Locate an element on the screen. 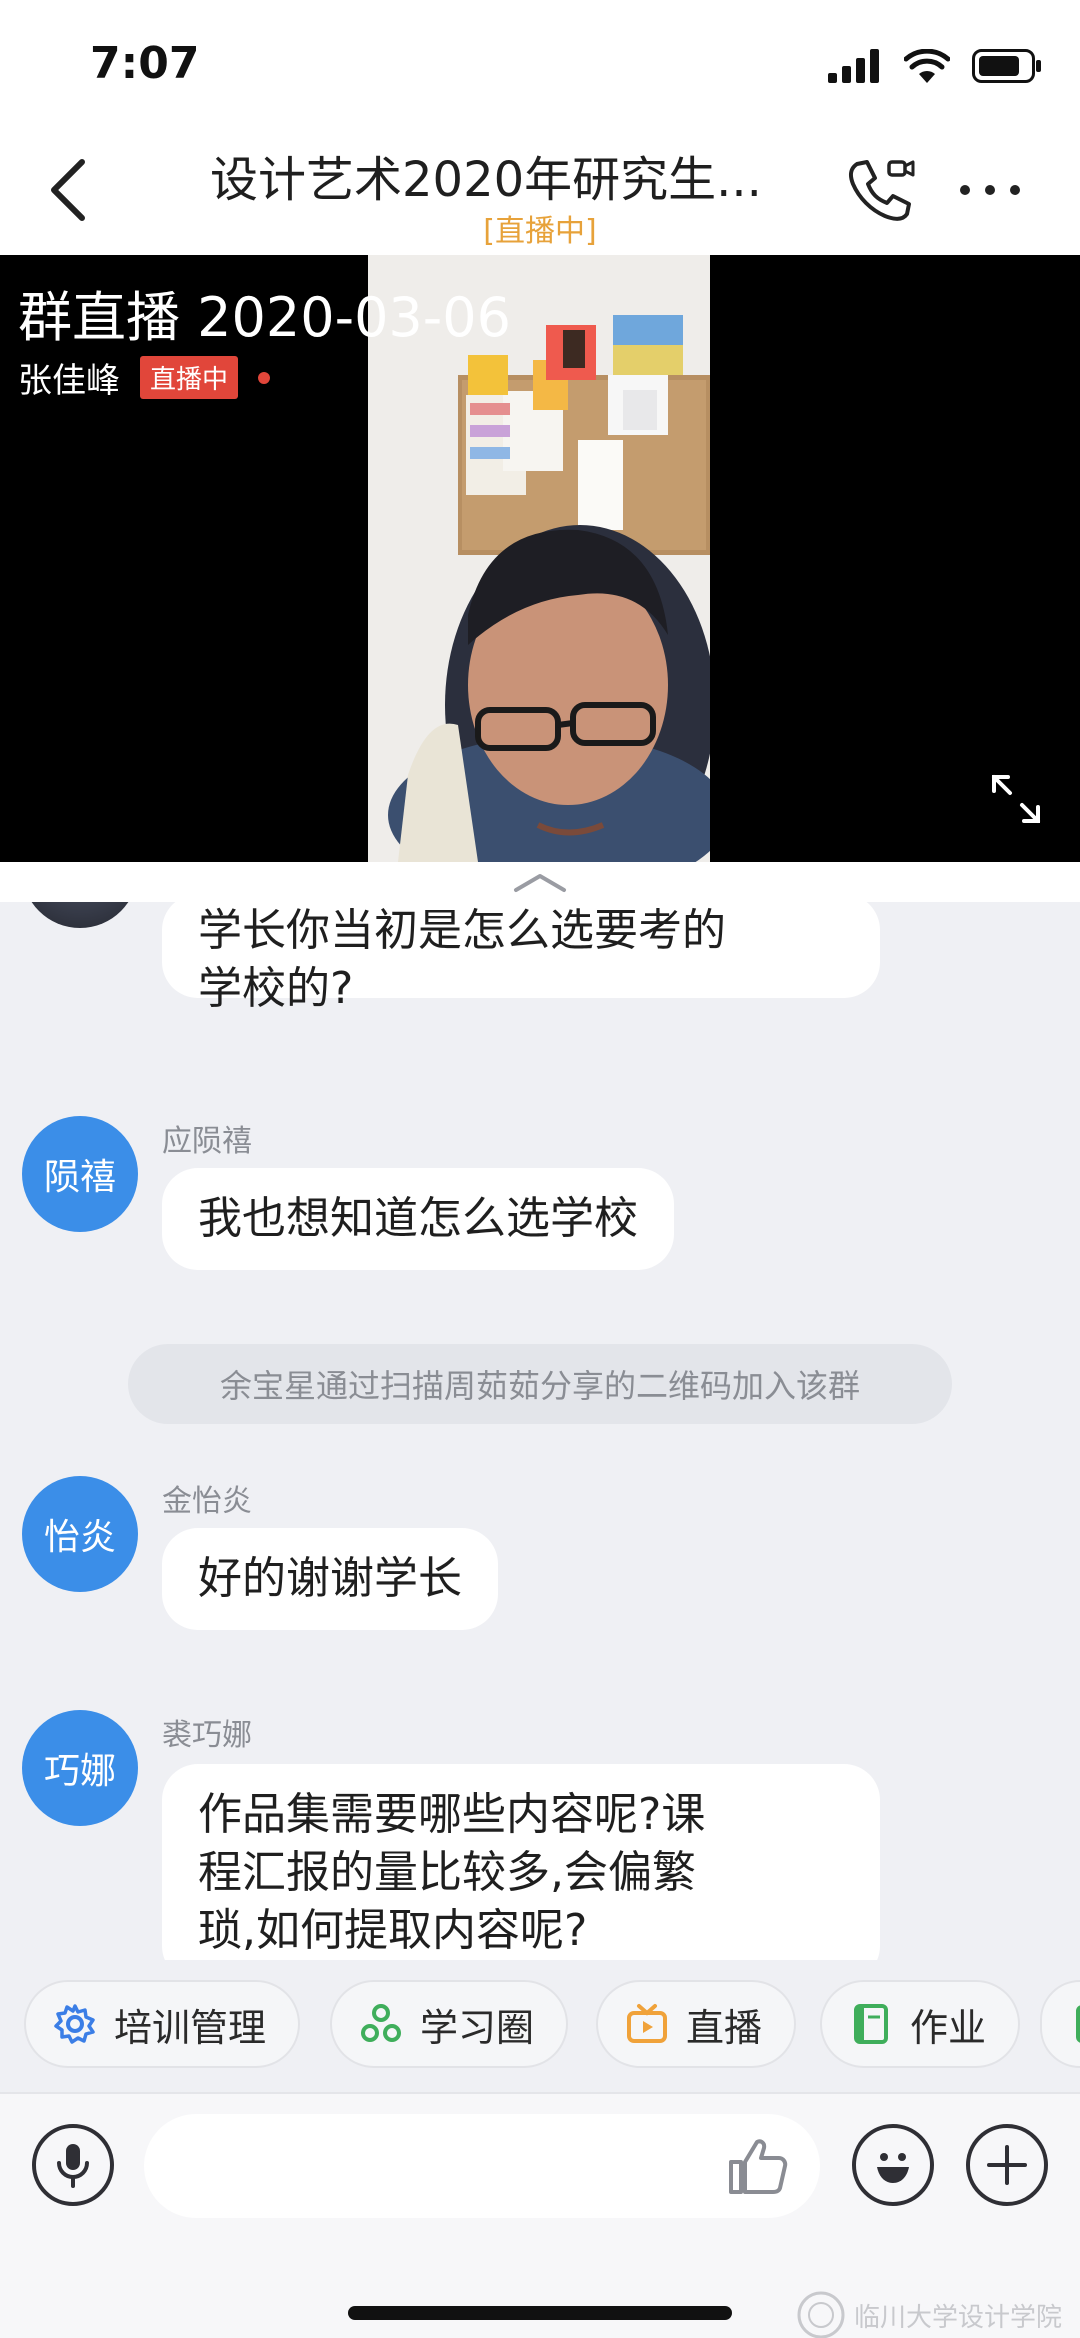  host-row: 张佳峰 直播中 is located at coordinates (144, 377).